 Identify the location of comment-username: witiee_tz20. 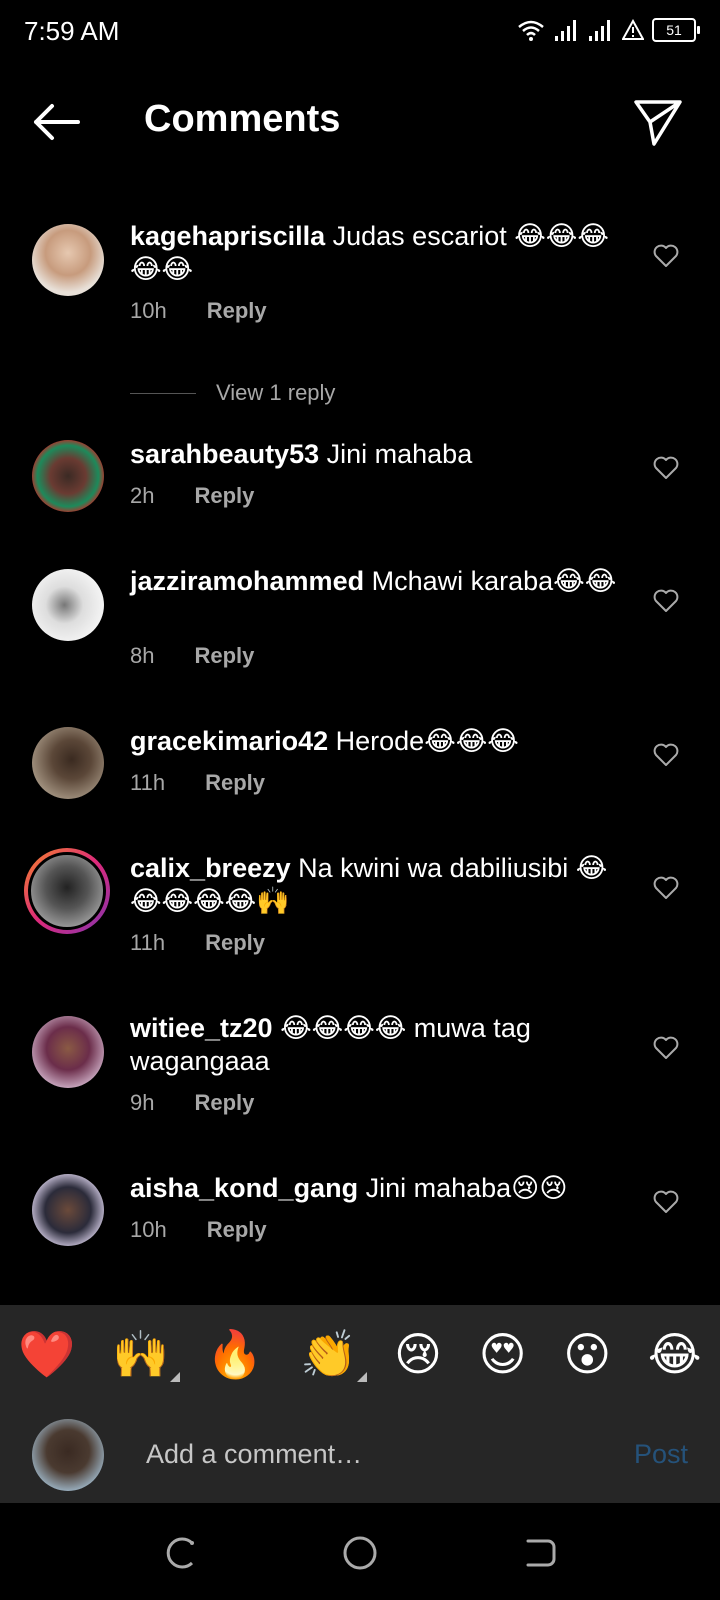
(201, 1028).